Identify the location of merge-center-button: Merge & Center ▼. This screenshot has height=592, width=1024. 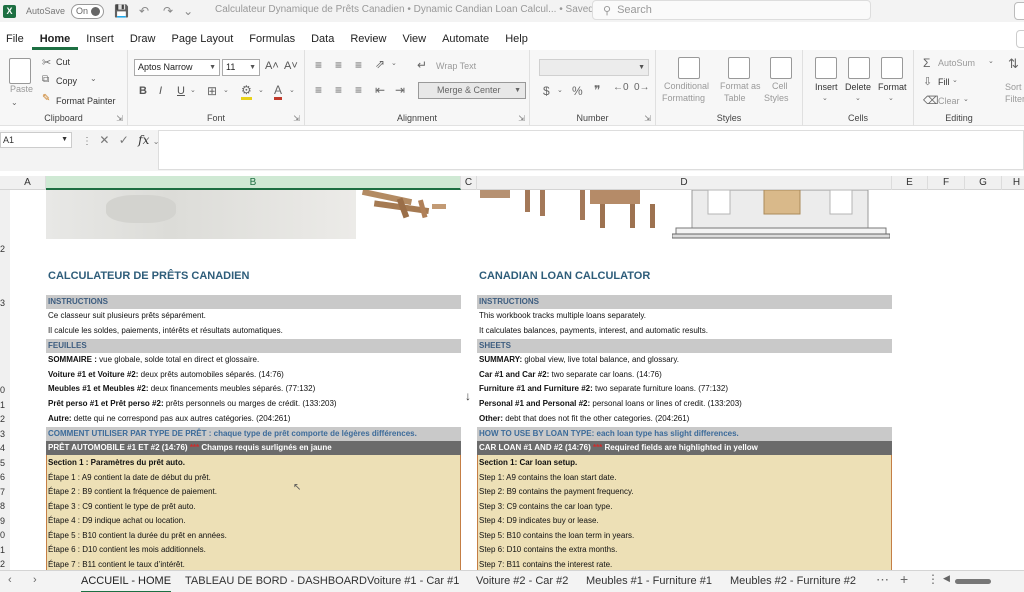
(472, 90).